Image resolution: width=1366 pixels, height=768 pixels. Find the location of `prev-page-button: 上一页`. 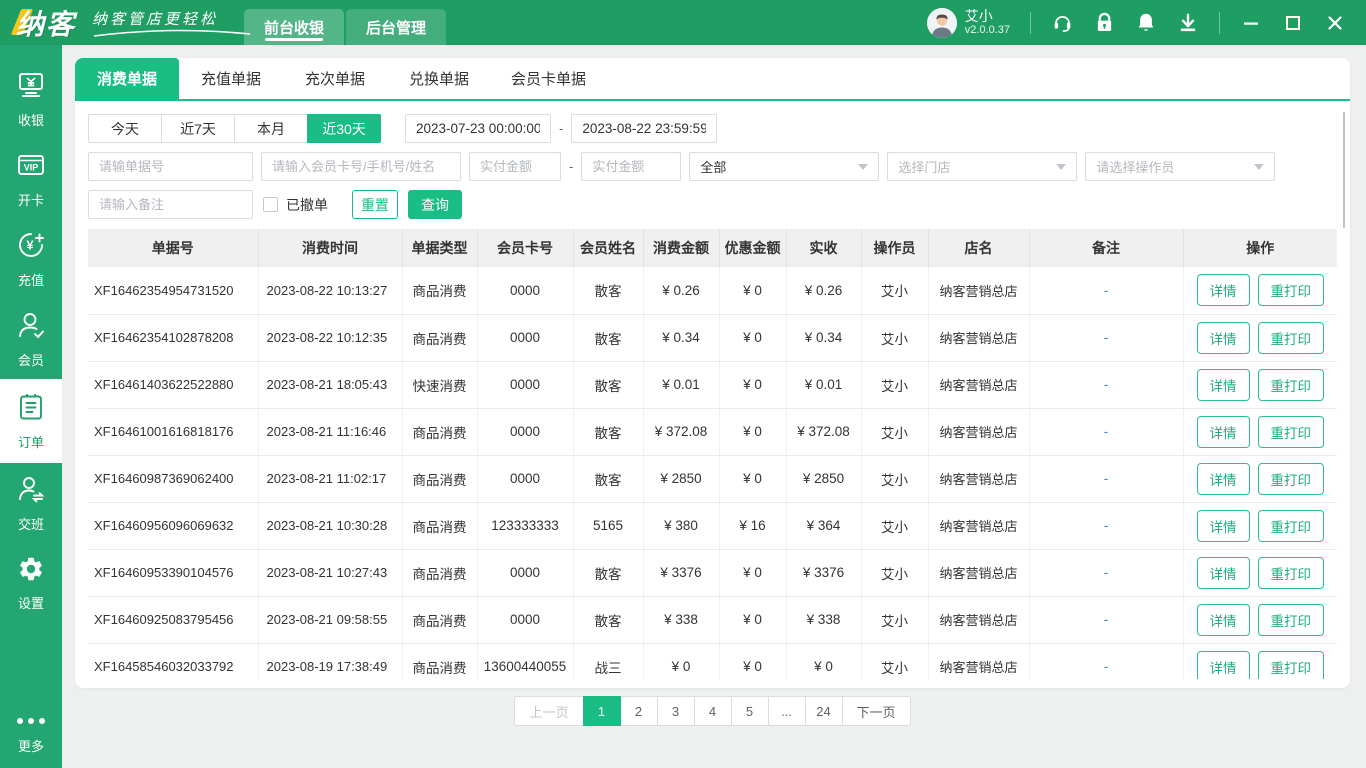

prev-page-button: 上一页 is located at coordinates (549, 711).